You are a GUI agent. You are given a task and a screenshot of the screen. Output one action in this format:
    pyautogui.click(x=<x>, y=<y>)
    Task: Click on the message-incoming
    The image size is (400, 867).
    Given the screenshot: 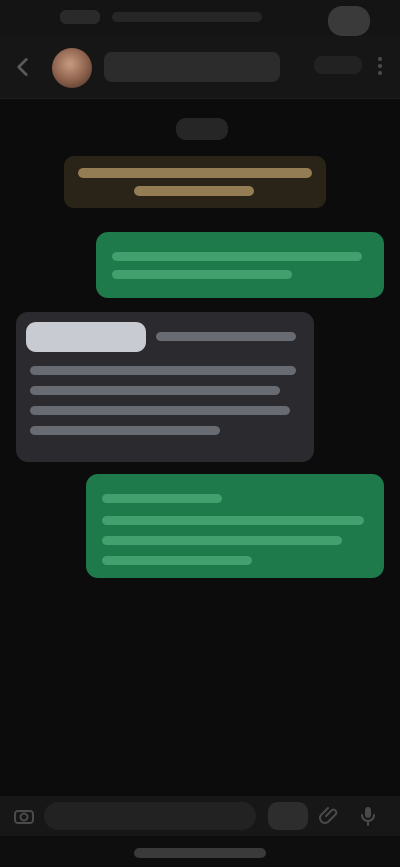 What is the action you would take?
    pyautogui.click(x=165, y=387)
    